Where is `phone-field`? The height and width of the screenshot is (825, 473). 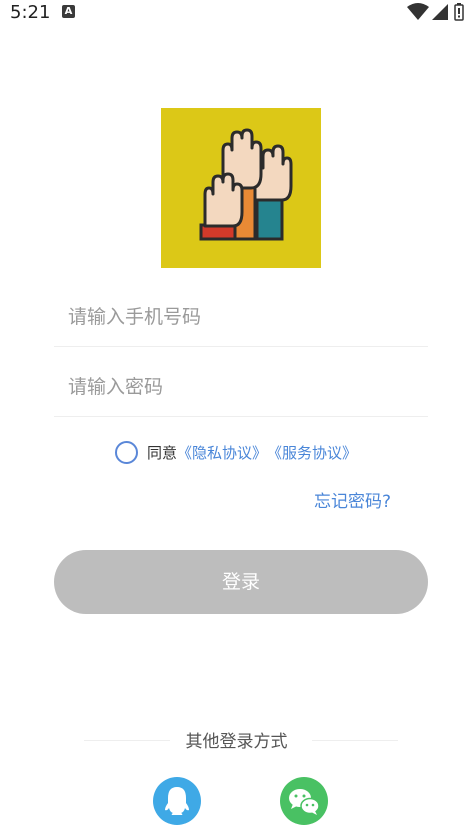
phone-field is located at coordinates (241, 318).